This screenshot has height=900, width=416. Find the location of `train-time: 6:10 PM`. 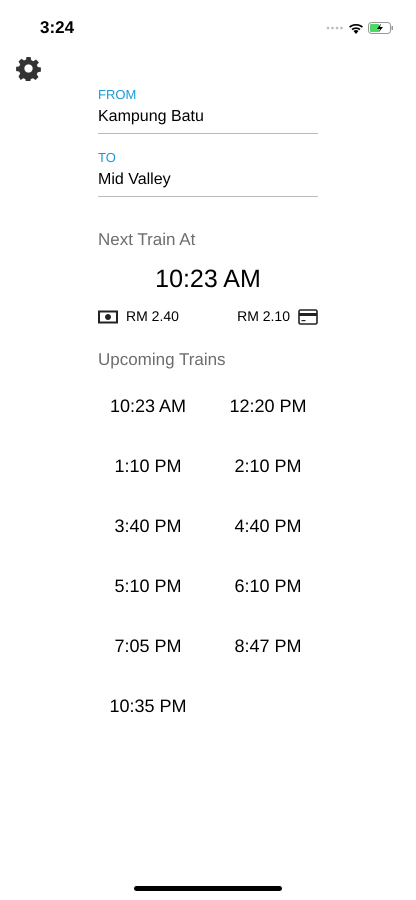

train-time: 6:10 PM is located at coordinates (268, 585).